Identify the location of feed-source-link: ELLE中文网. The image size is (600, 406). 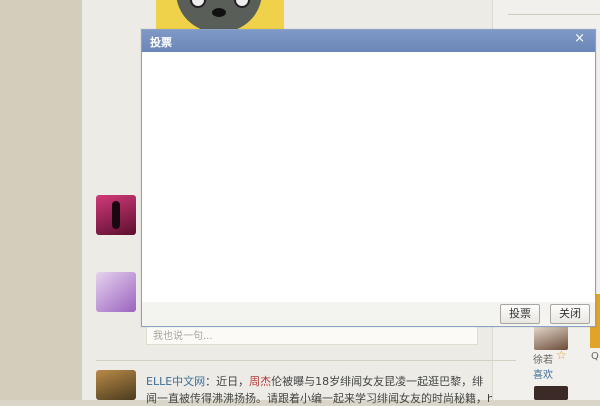
(175, 381).